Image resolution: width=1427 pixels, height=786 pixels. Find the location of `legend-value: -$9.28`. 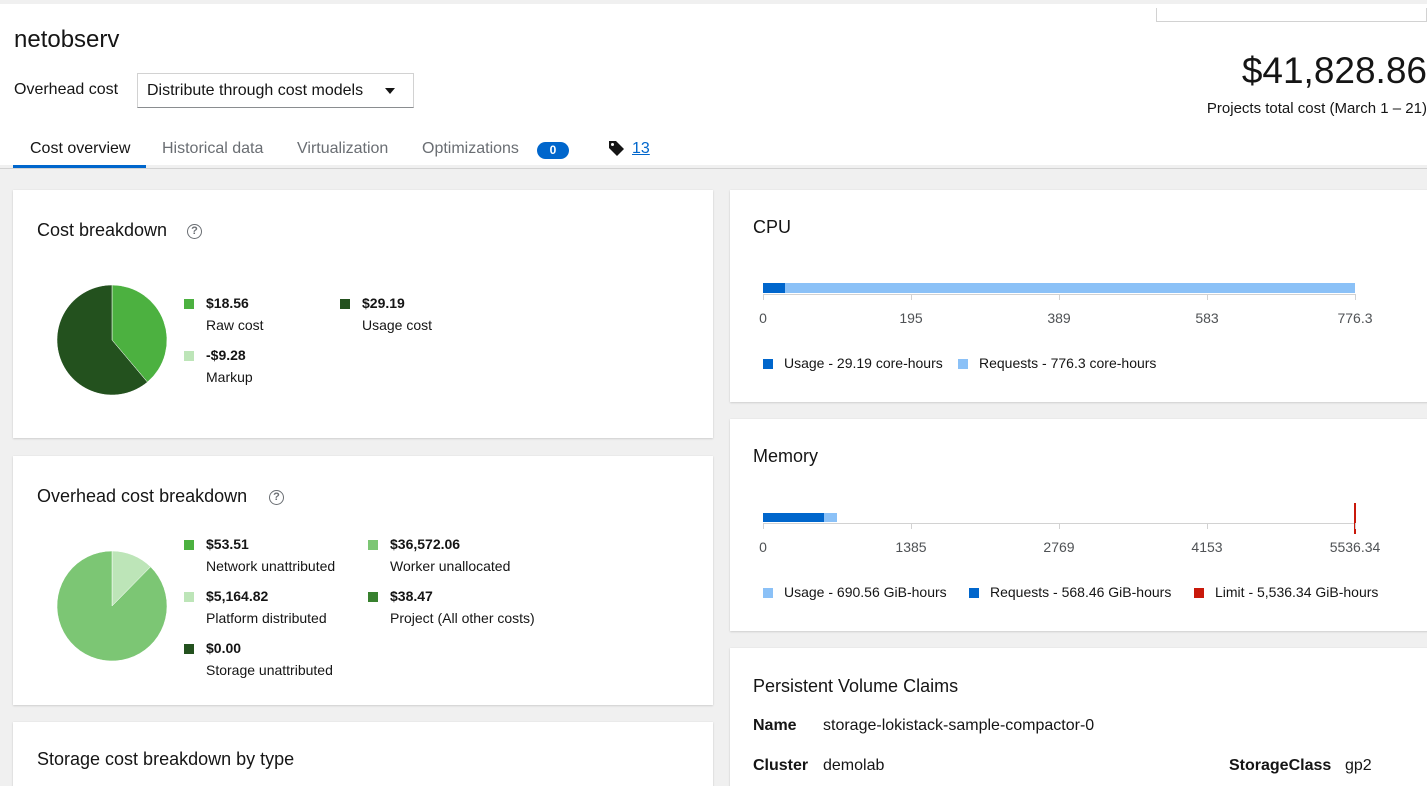

legend-value: -$9.28 is located at coordinates (226, 355).